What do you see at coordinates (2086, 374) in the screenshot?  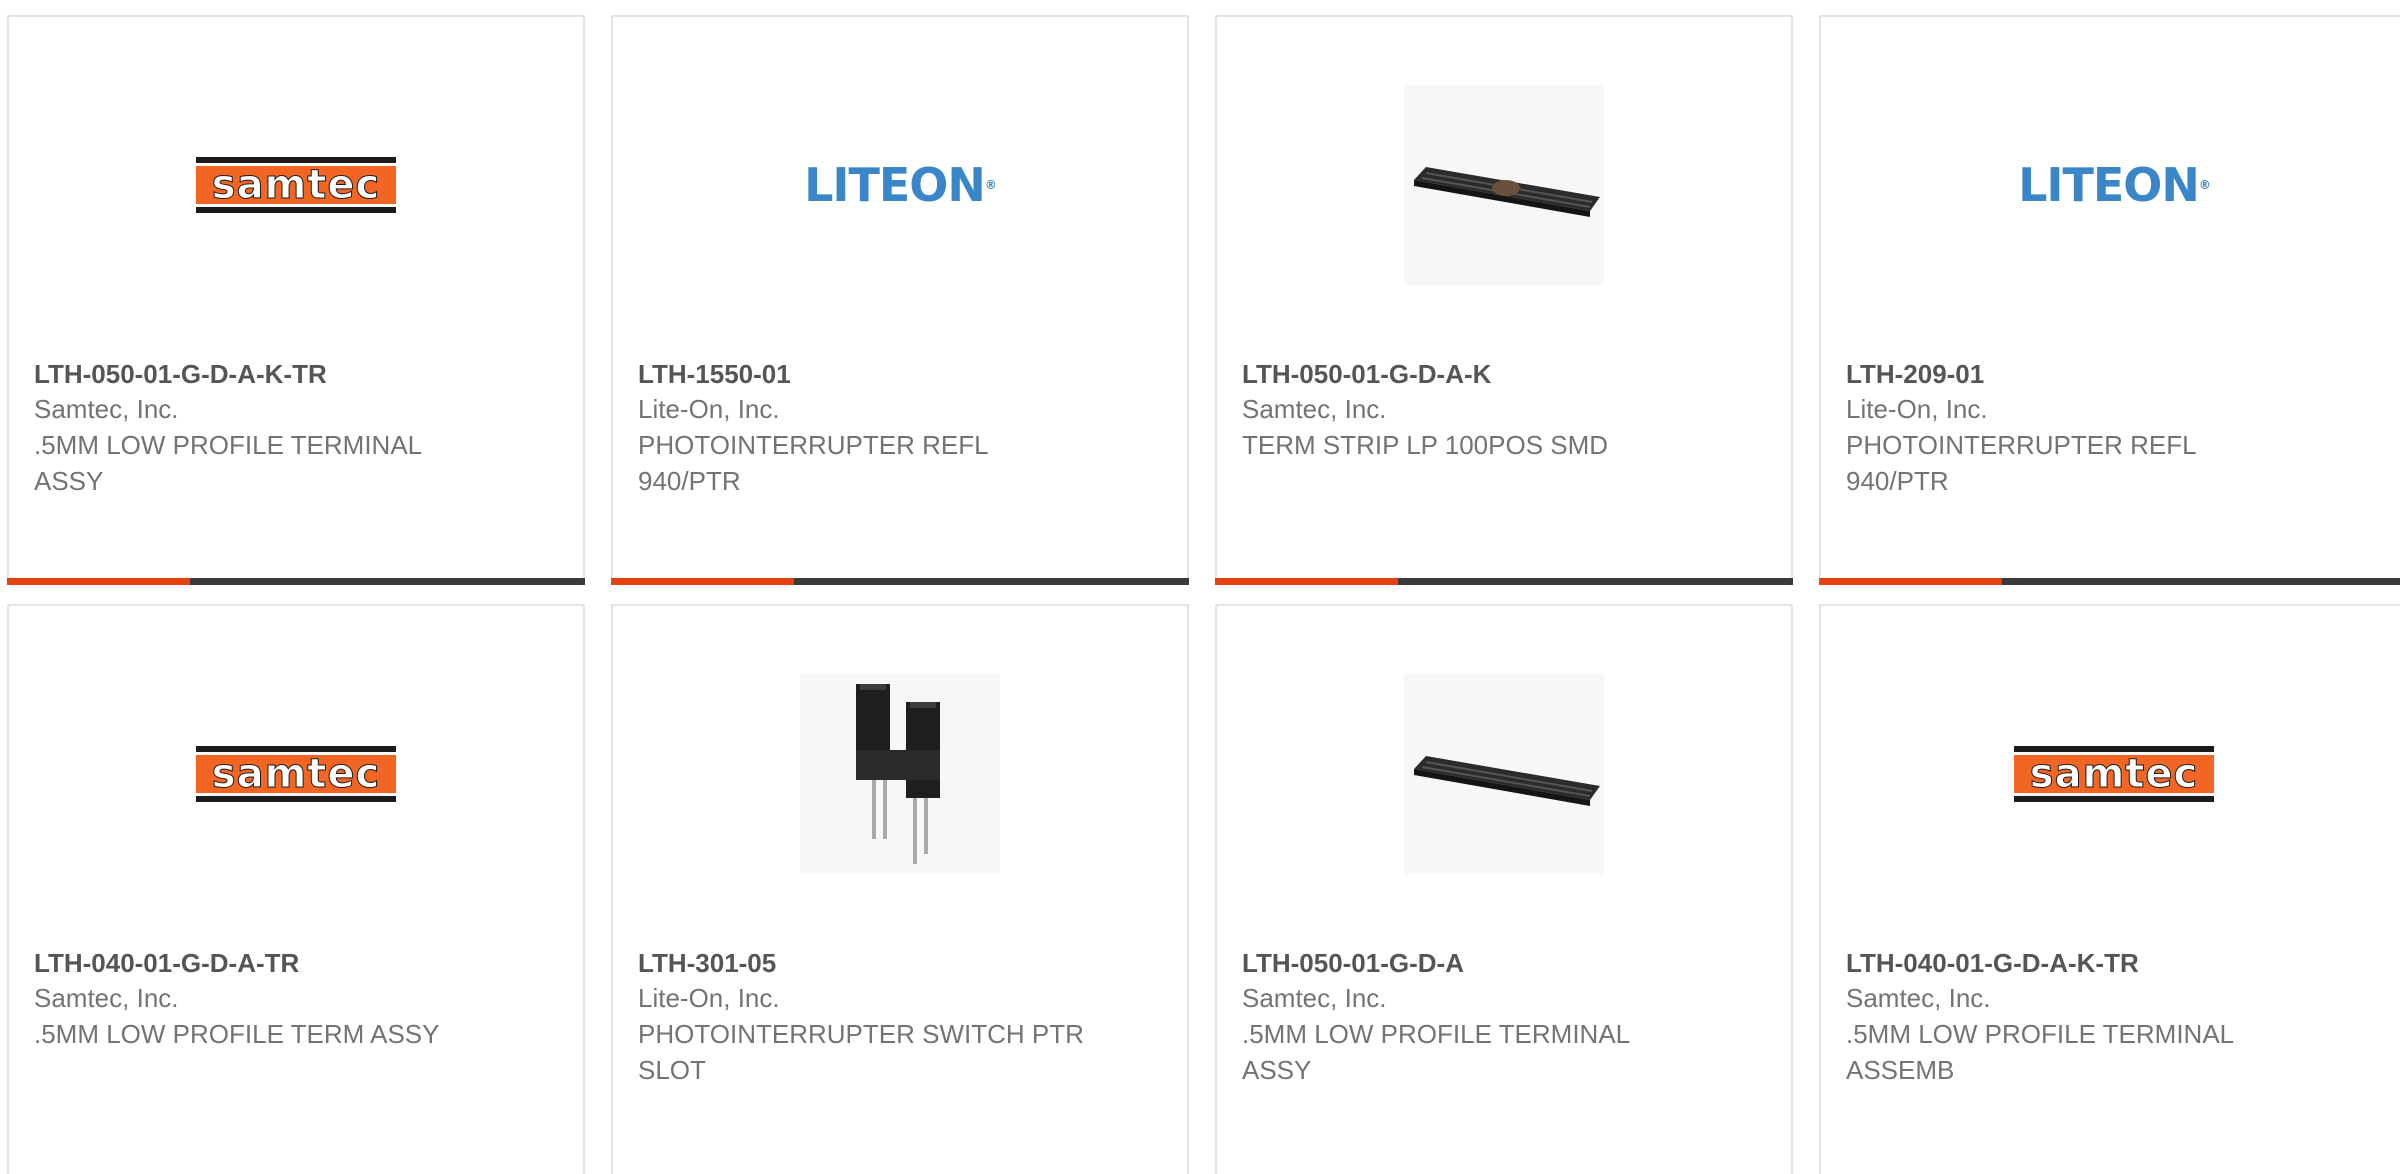 I see `part-number: LTH-209-01` at bounding box center [2086, 374].